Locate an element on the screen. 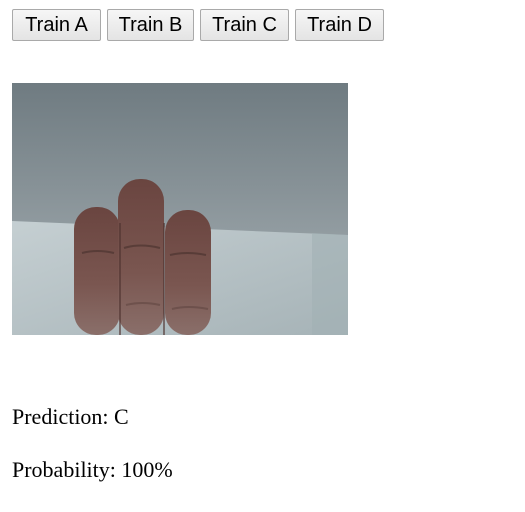  prediction-value: C is located at coordinates (121, 416).